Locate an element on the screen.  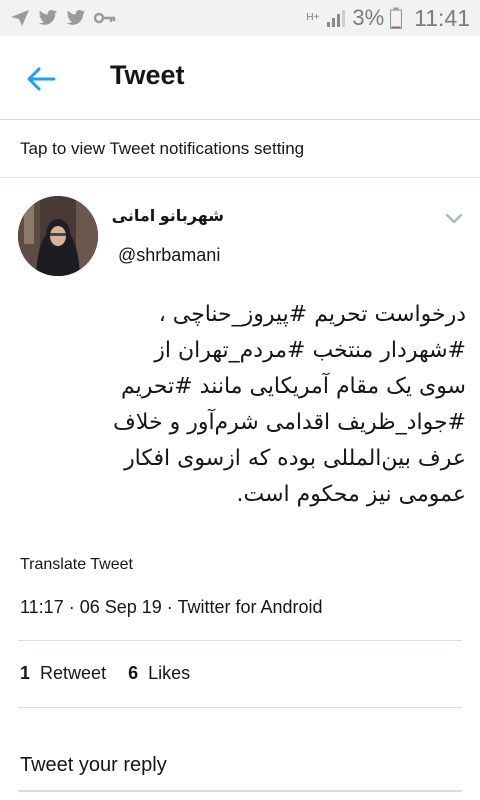
tweet-text-line: عمومی نیز محکوم است. is located at coordinates (351, 494).